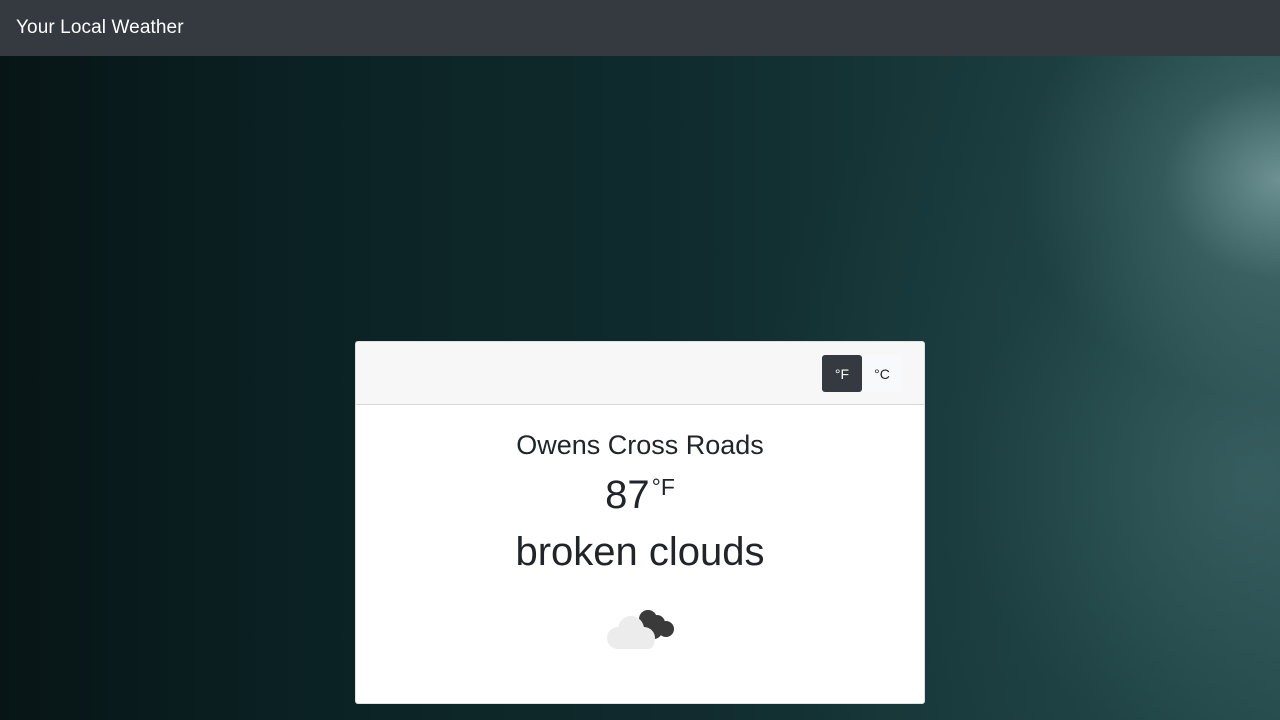 This screenshot has height=720, width=1280. I want to click on navbar: Your Local Weather, so click(640, 28).